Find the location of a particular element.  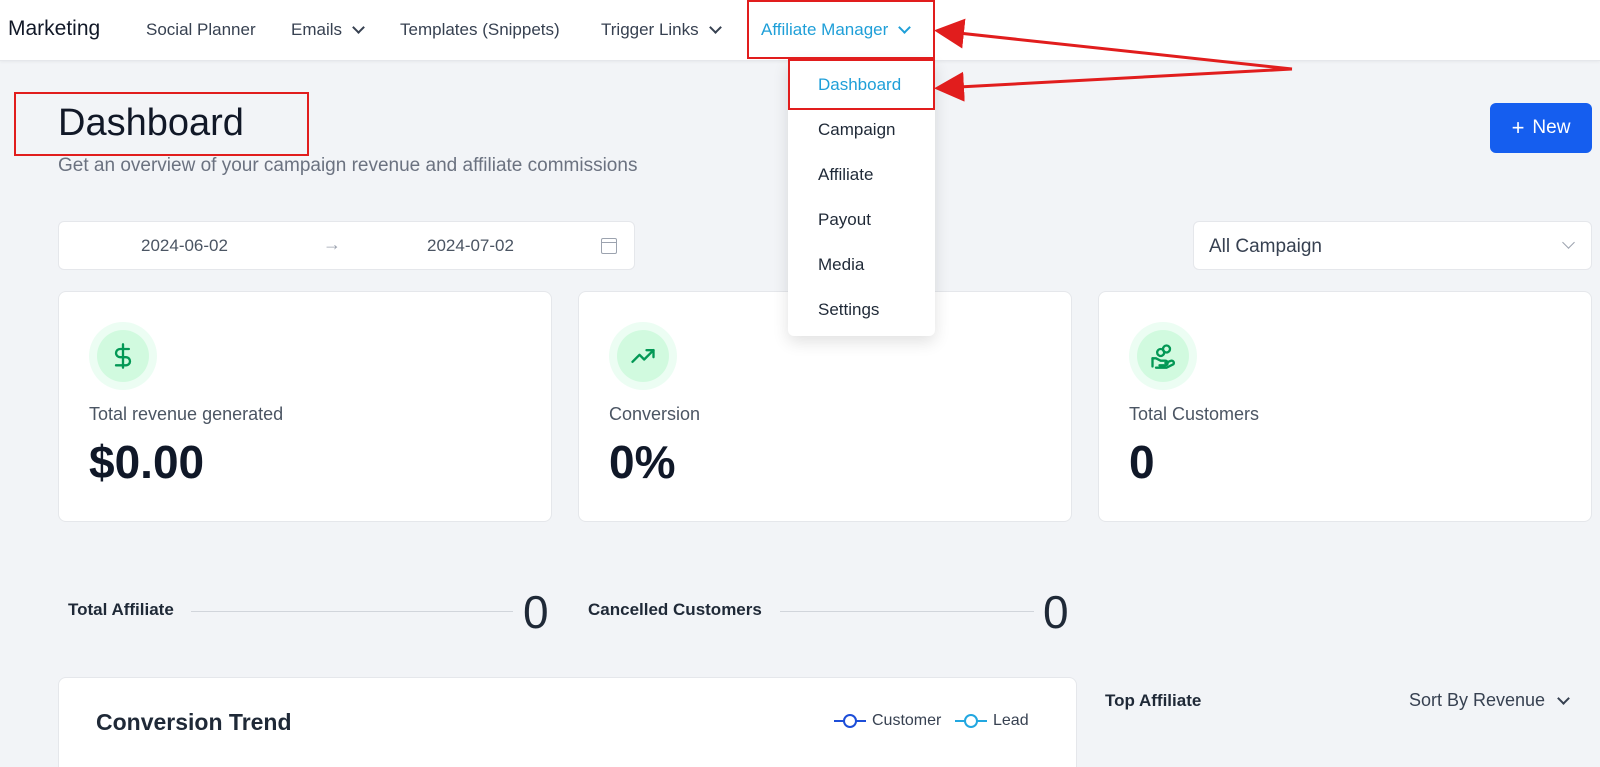

nav-trigger-links: Trigger Links is located at coordinates (661, 30).